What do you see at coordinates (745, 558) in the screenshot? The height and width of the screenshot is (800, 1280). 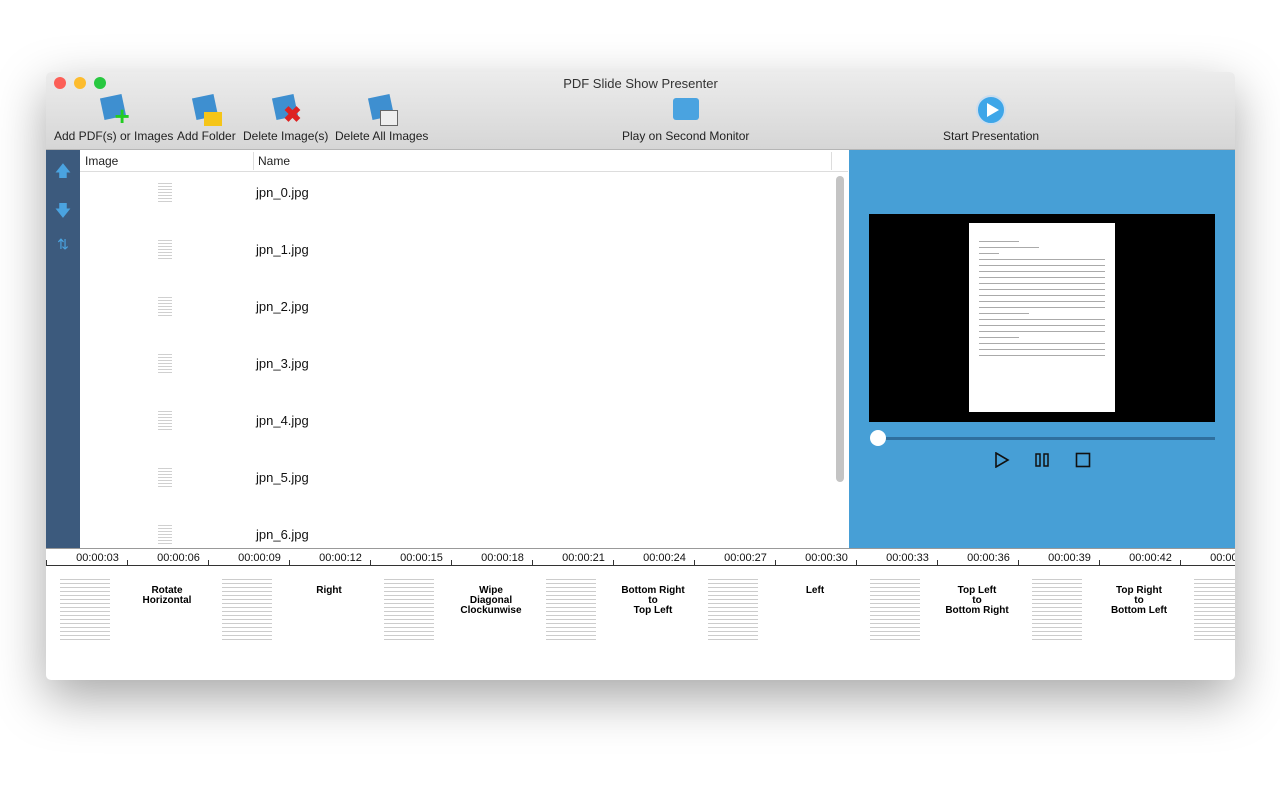 I see `ruler-tick-label: 00:00:27` at bounding box center [745, 558].